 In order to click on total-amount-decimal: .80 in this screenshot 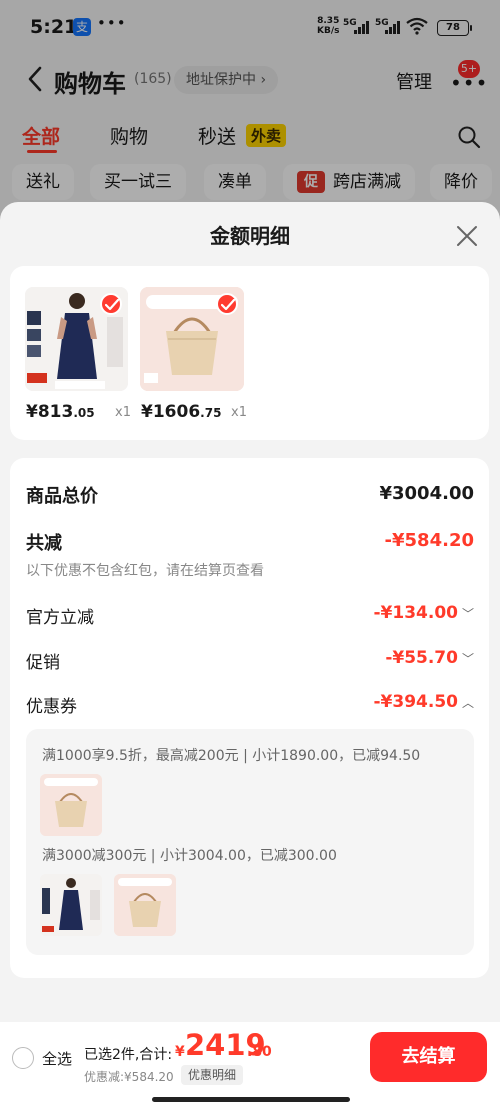, I will do `click(259, 1052)`.